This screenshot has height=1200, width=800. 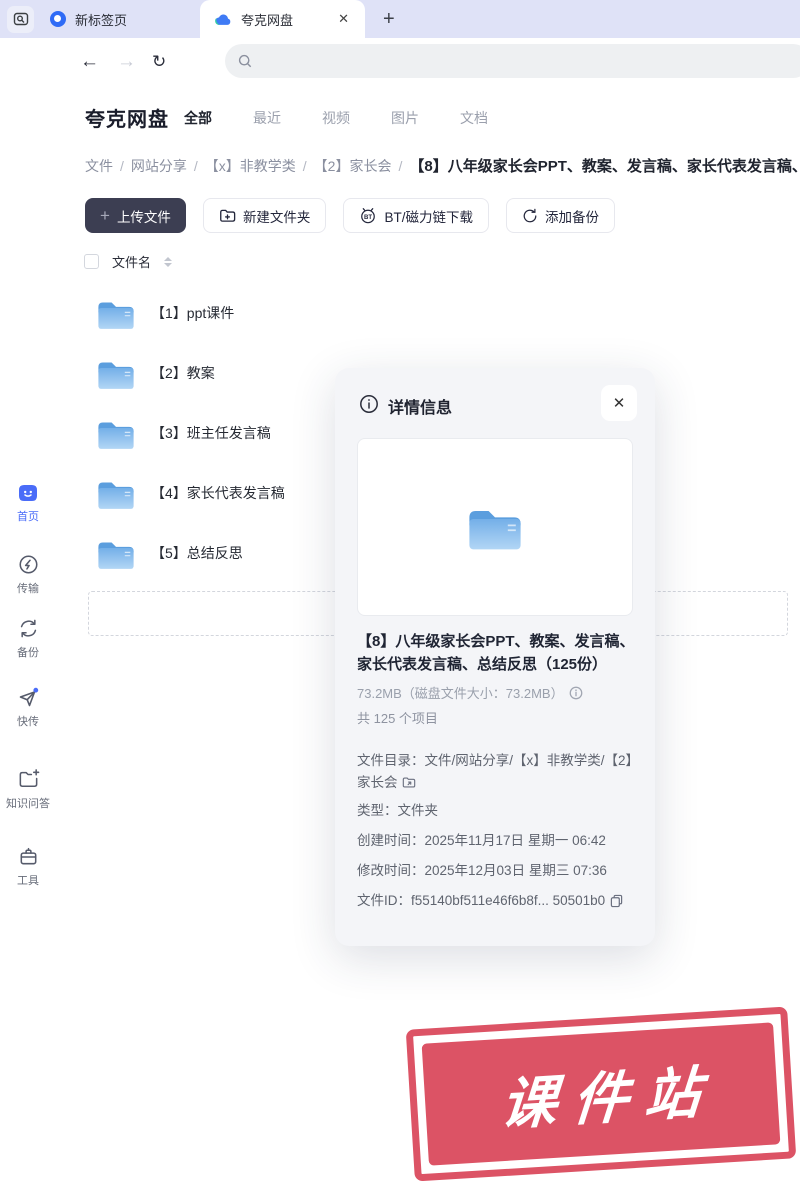 I want to click on upload-file-button: + 上传文件, so click(x=135, y=215).